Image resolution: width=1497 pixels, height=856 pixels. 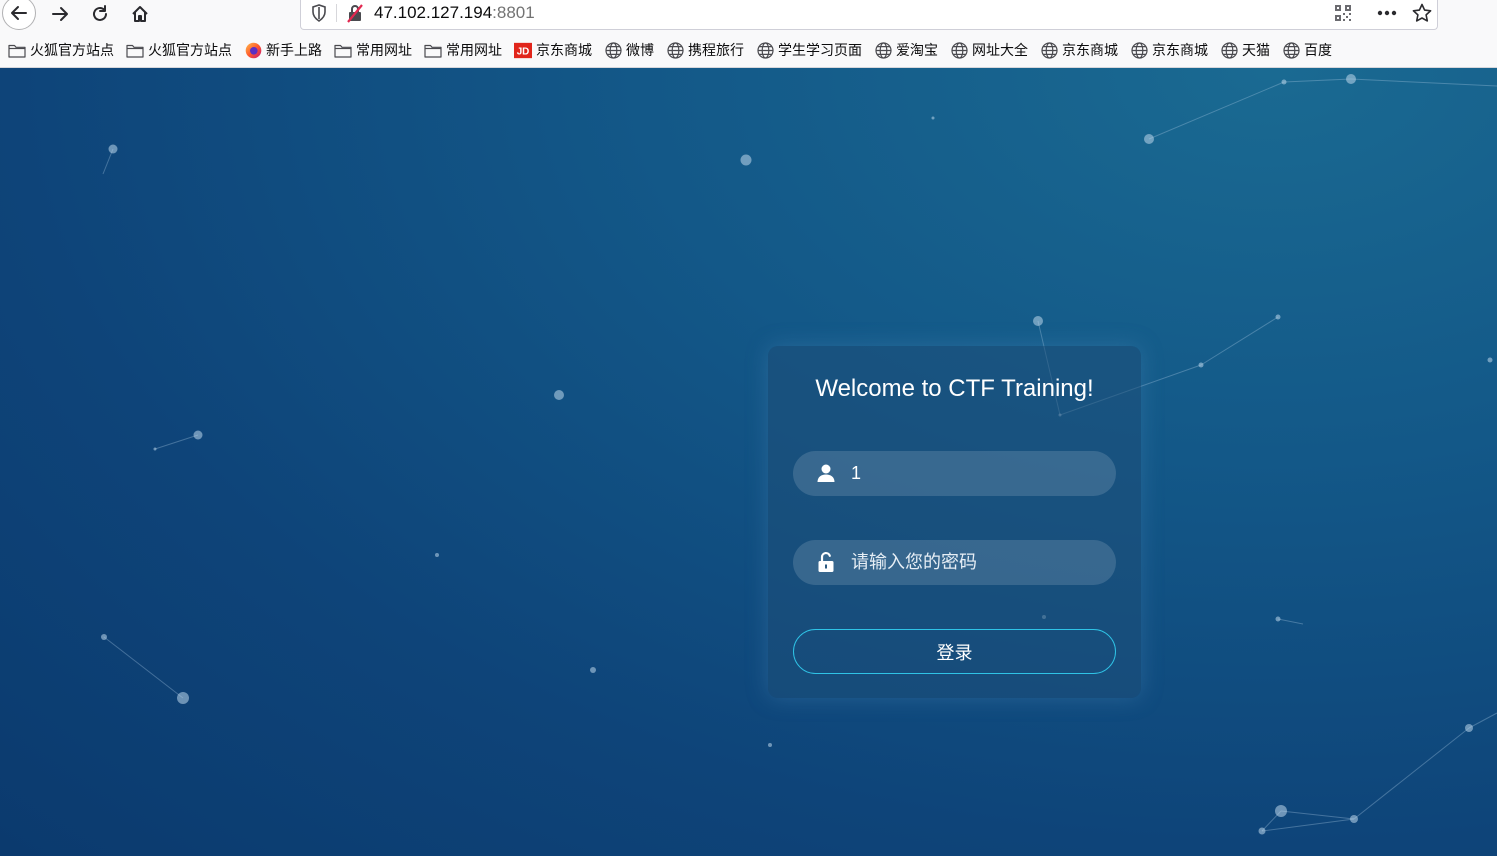 I want to click on login-button: 登录, so click(x=954, y=651).